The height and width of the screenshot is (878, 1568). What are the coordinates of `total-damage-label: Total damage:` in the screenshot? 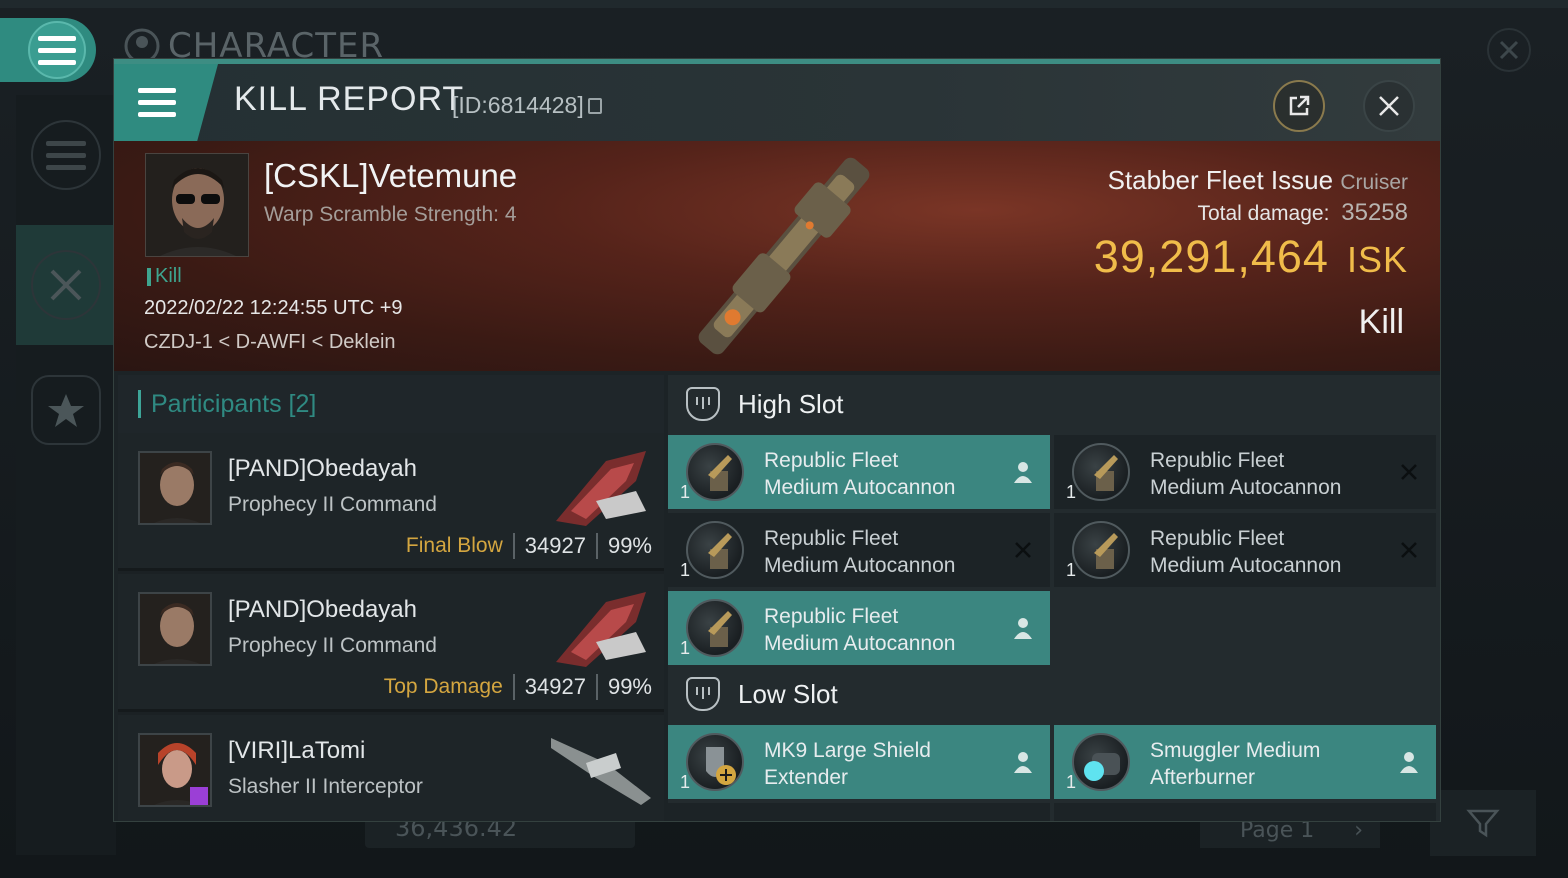 It's located at (1263, 213).